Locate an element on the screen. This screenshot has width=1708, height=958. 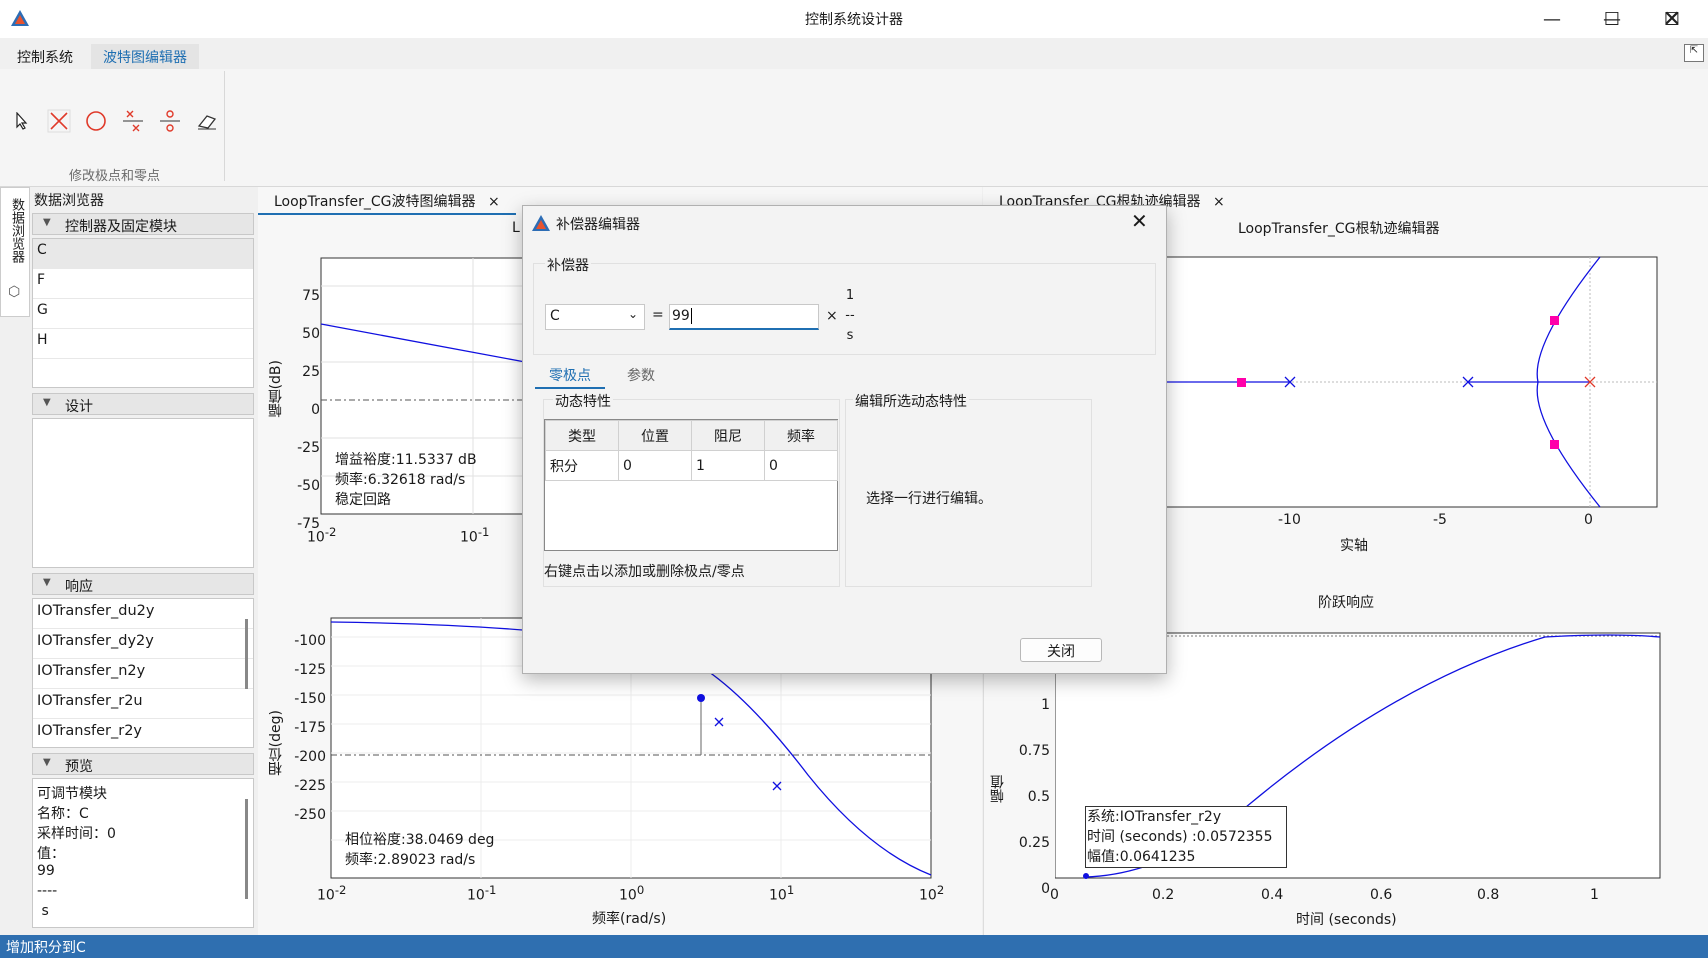
tick-label: -200 is located at coordinates (310, 757).